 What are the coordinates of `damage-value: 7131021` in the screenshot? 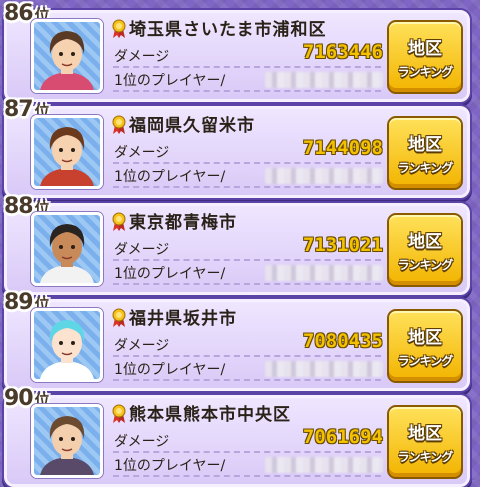 It's located at (342, 245).